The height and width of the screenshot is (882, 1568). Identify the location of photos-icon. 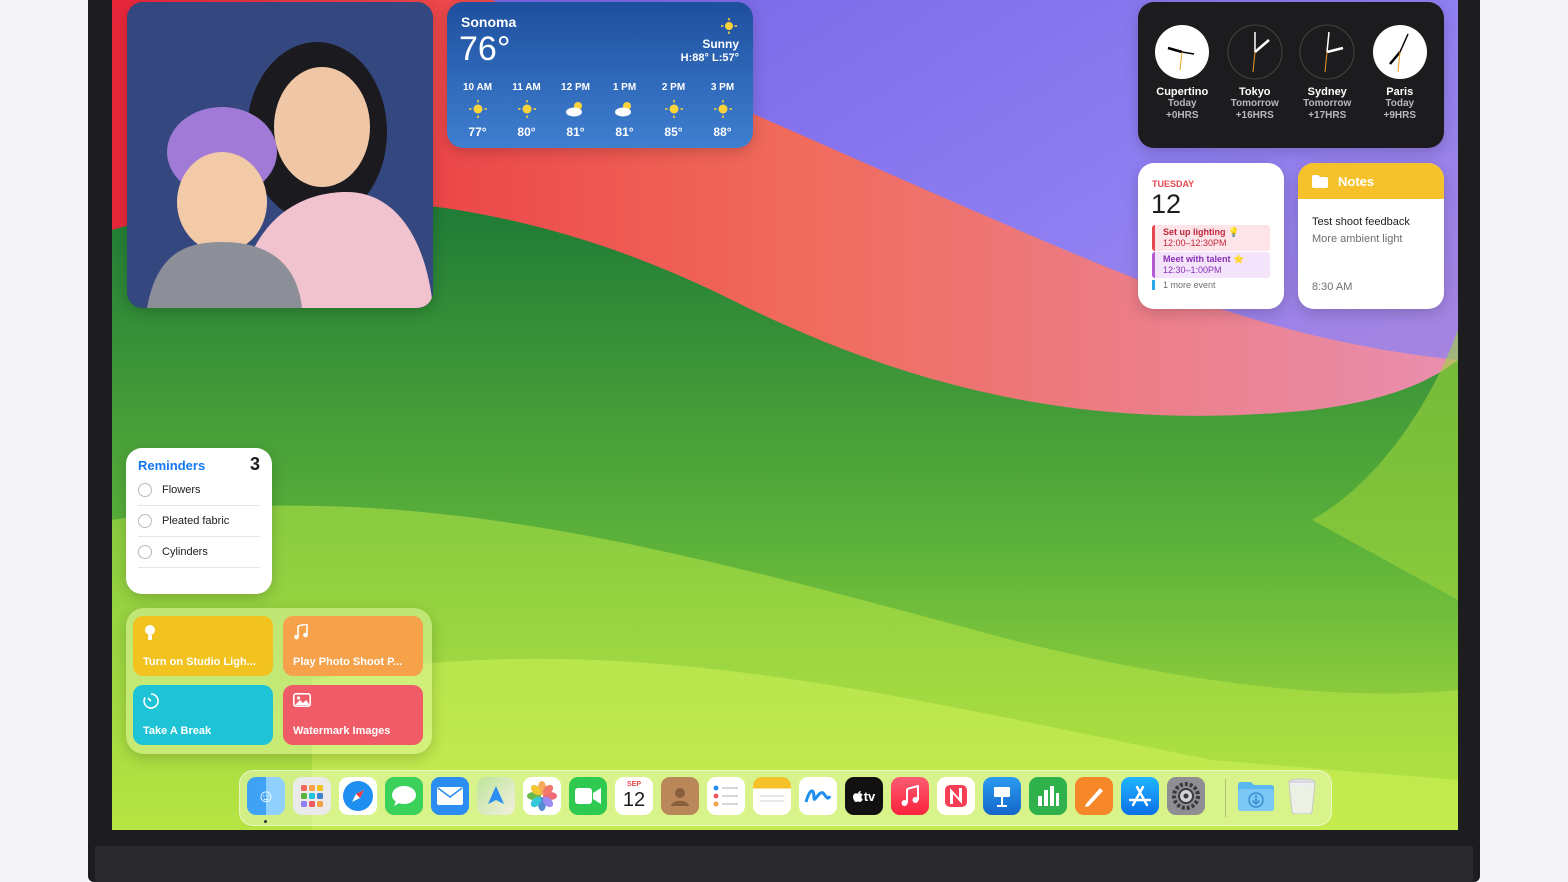
(542, 796).